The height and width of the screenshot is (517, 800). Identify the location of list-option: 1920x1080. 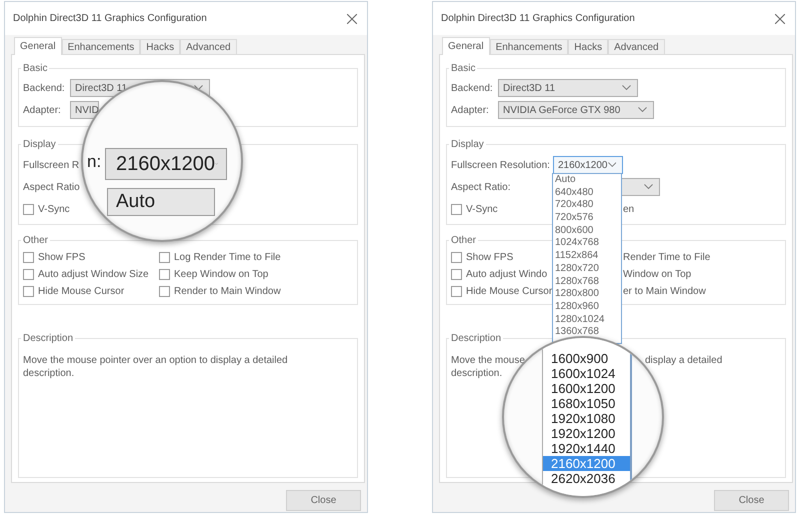
(586, 418).